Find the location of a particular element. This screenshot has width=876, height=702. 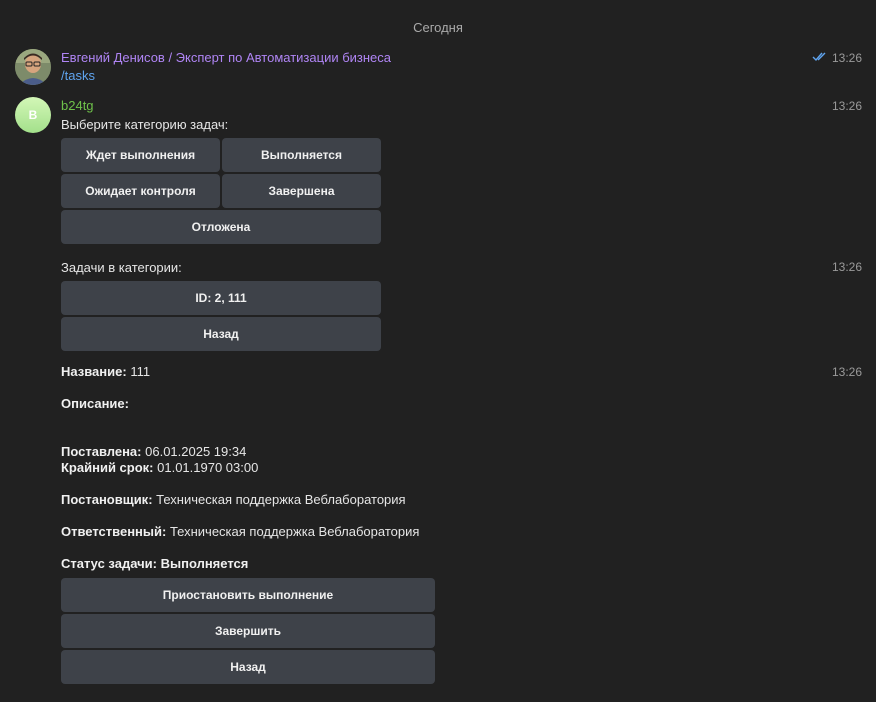

command-link: /tasks is located at coordinates (78, 75).